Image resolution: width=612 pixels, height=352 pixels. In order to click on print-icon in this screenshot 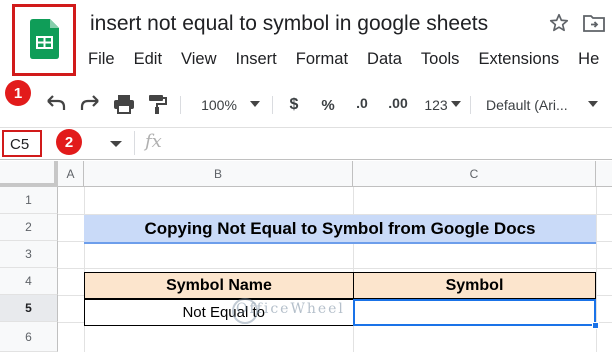, I will do `click(124, 104)`.